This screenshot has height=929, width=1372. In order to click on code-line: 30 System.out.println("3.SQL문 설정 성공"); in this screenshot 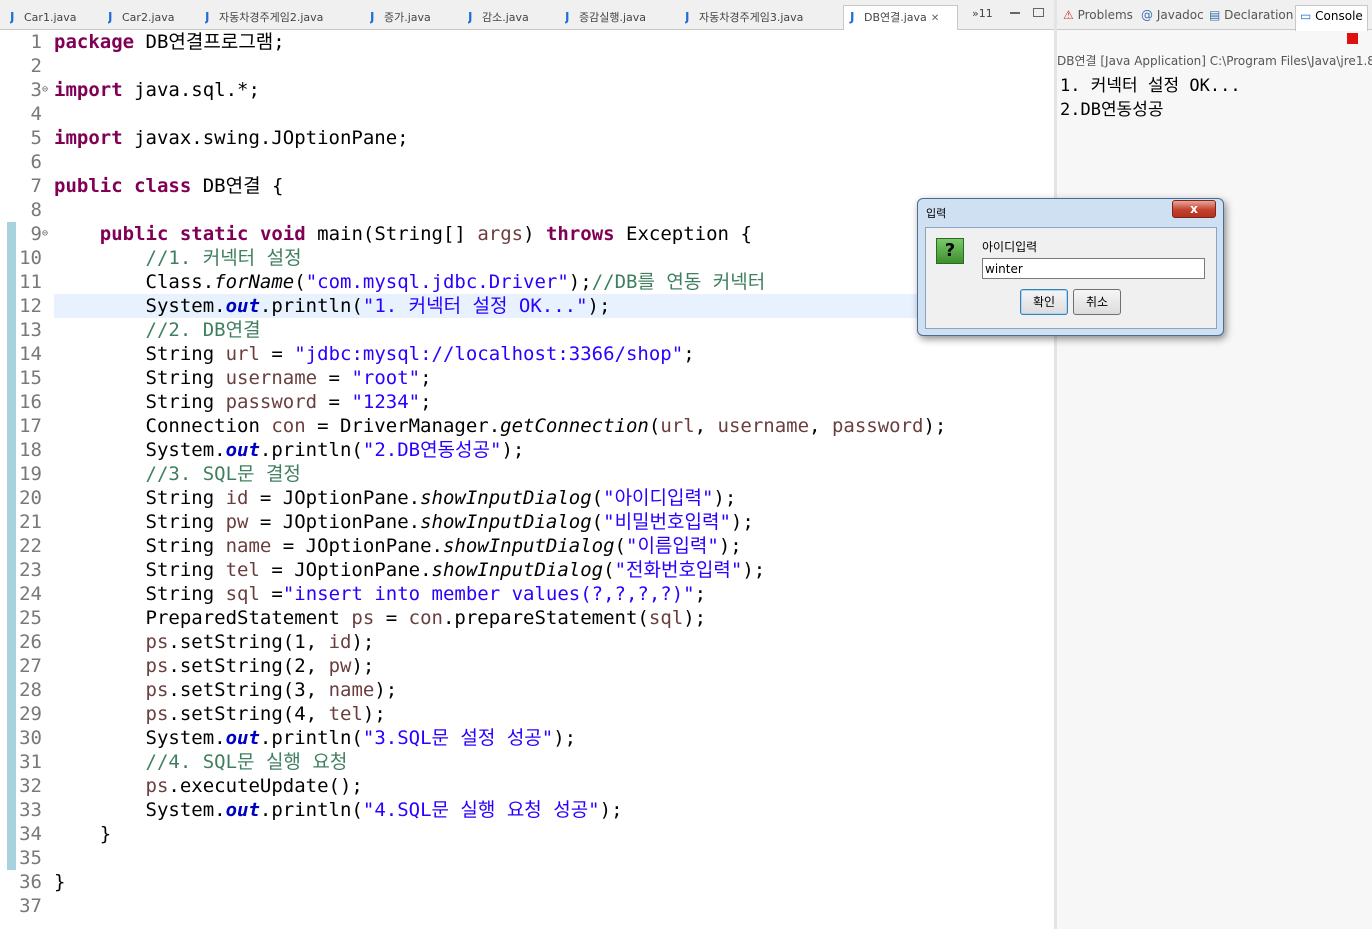, I will do `click(527, 738)`.